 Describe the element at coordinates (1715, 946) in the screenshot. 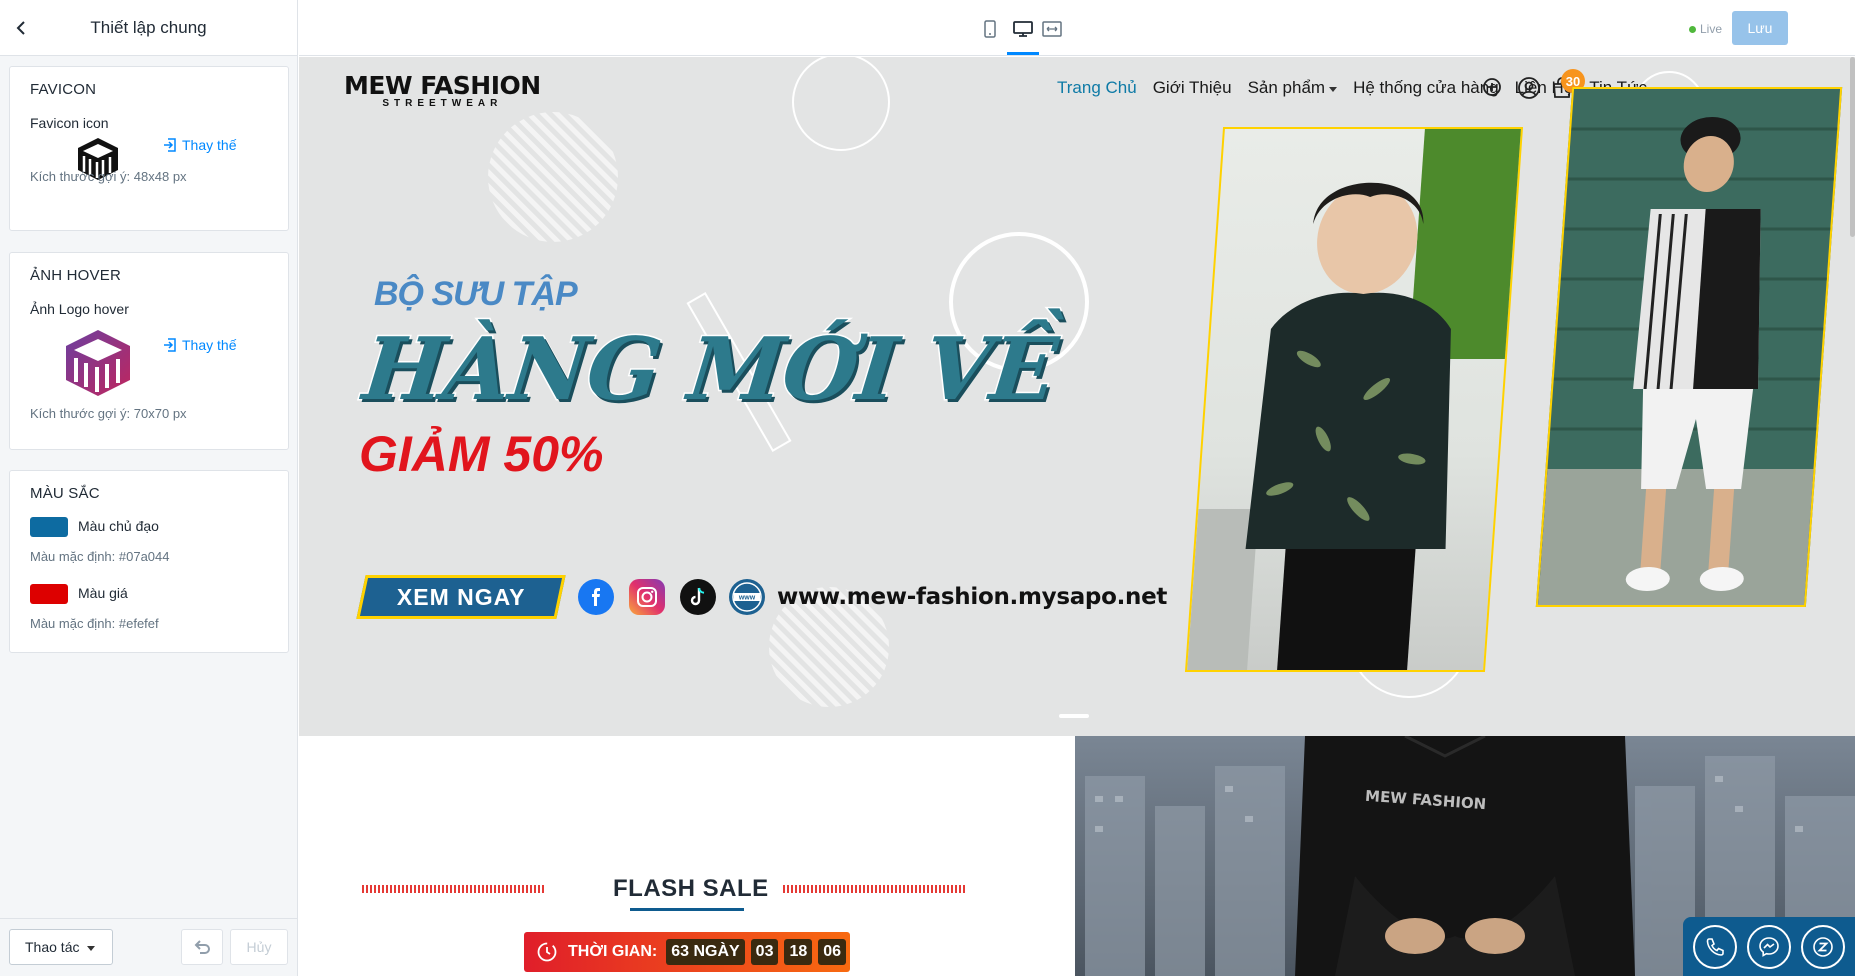

I see `phone-icon` at that location.